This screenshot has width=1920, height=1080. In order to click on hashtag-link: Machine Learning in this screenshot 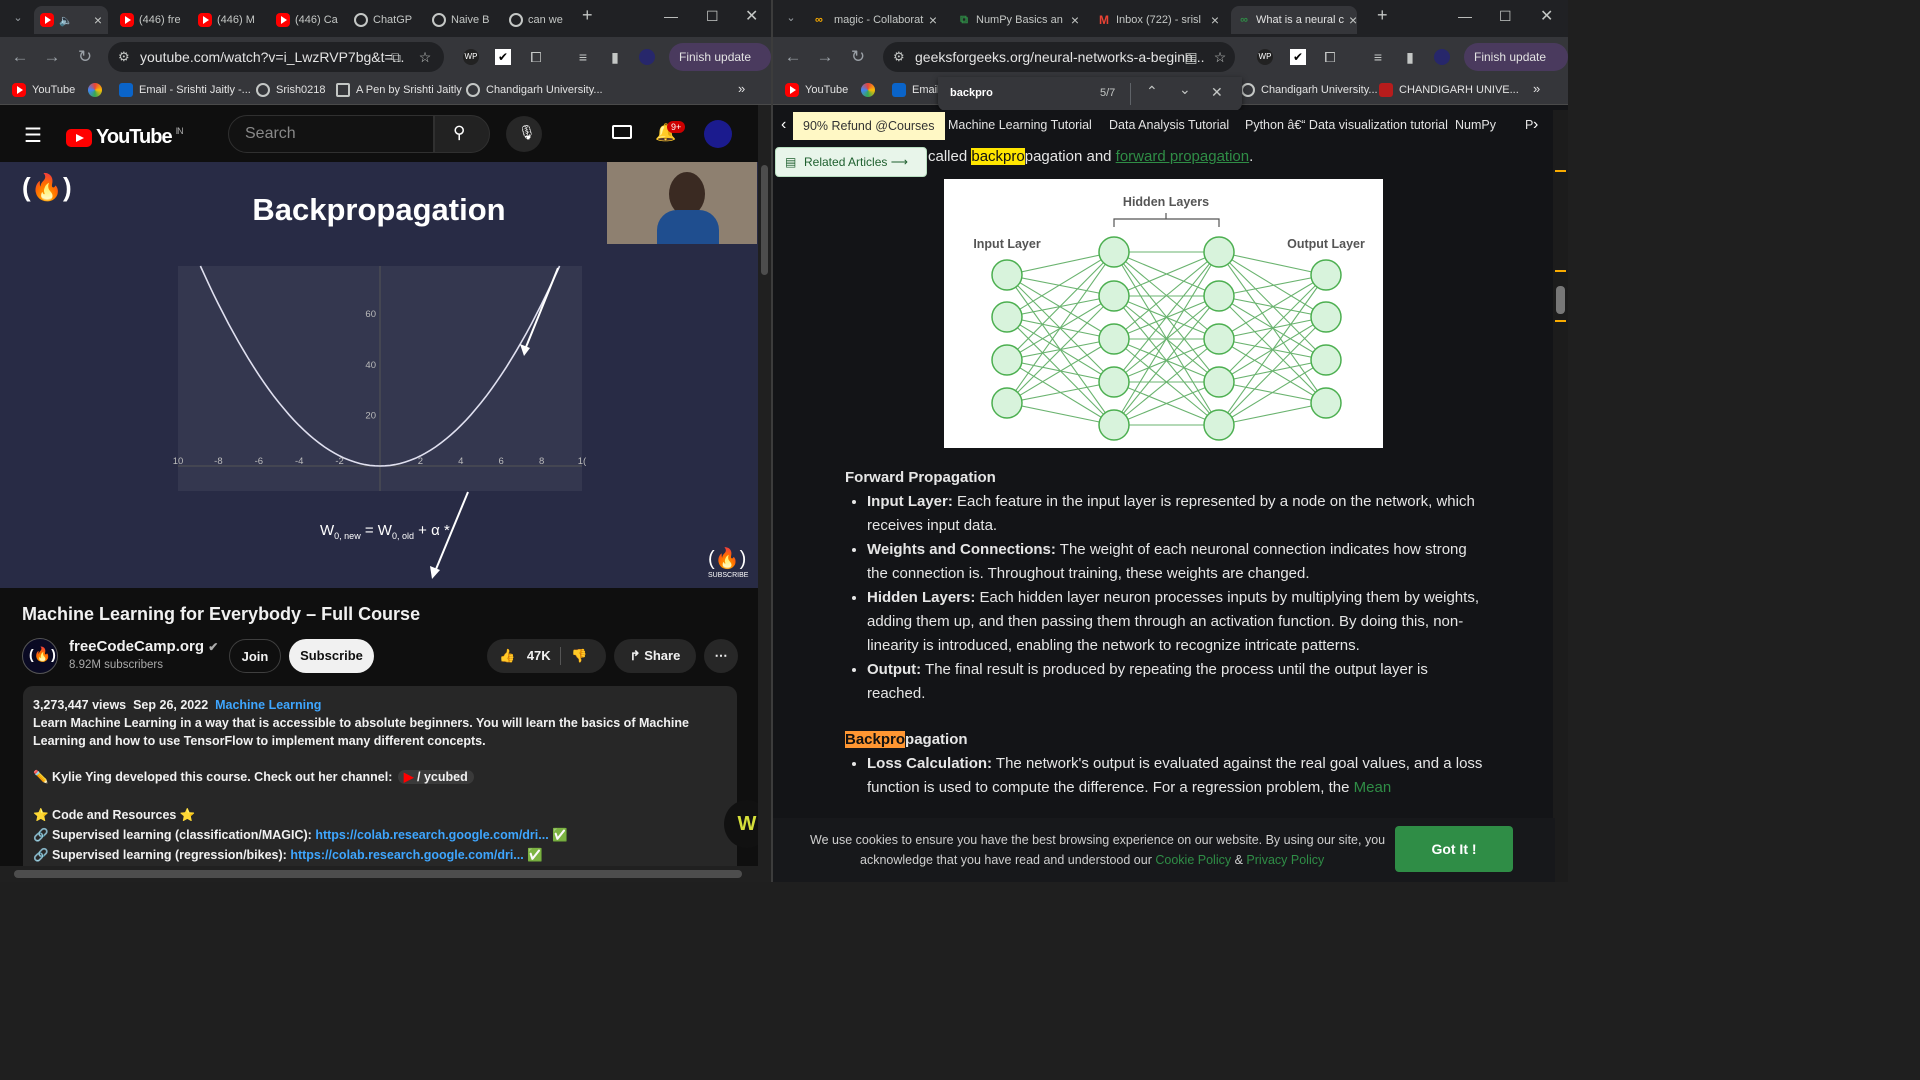, I will do `click(268, 705)`.